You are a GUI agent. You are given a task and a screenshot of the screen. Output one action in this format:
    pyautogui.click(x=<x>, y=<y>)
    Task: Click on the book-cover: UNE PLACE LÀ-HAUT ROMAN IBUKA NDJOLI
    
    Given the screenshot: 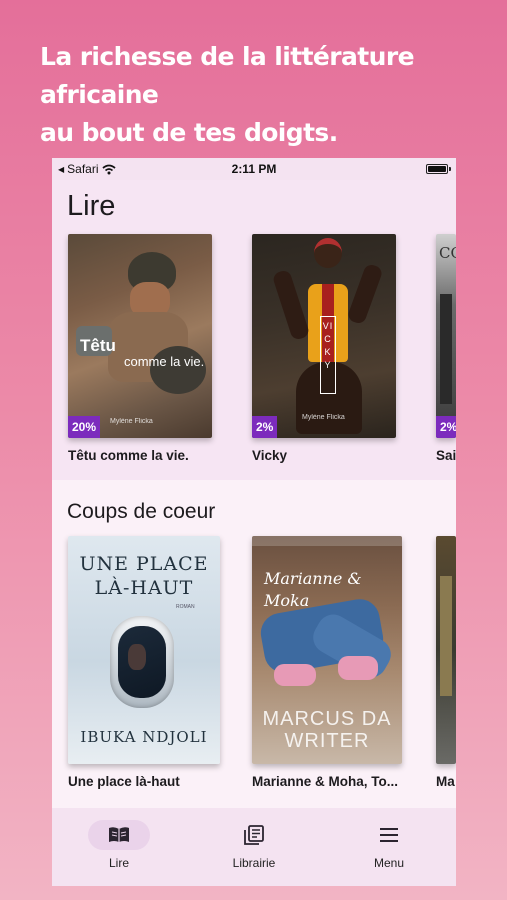 What is the action you would take?
    pyautogui.click(x=144, y=650)
    